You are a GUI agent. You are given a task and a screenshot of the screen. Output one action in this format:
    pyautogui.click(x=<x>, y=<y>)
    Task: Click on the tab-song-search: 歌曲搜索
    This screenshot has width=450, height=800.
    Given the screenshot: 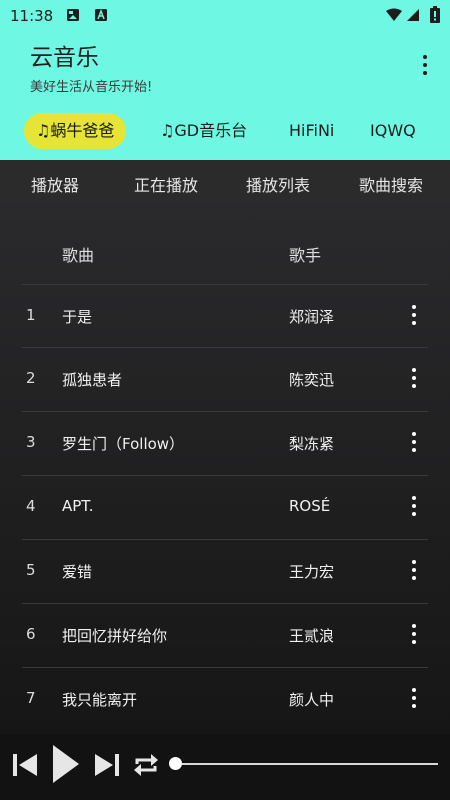 What is the action you would take?
    pyautogui.click(x=391, y=184)
    